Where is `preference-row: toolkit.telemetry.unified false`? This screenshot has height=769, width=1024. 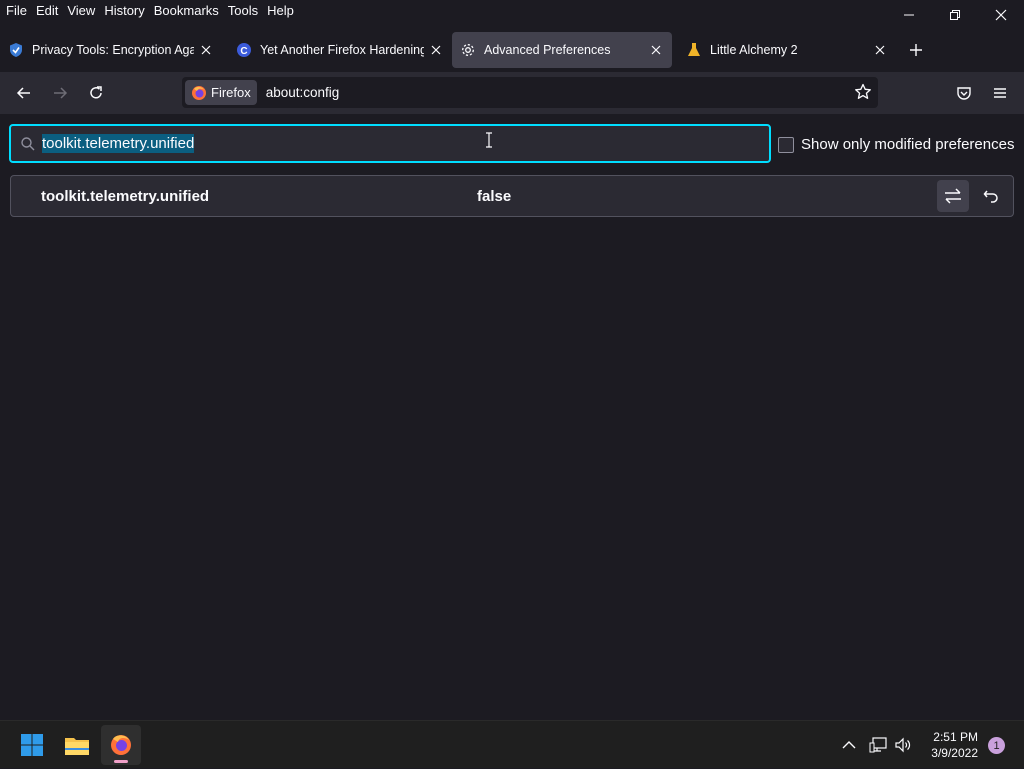 preference-row: toolkit.telemetry.unified false is located at coordinates (512, 196).